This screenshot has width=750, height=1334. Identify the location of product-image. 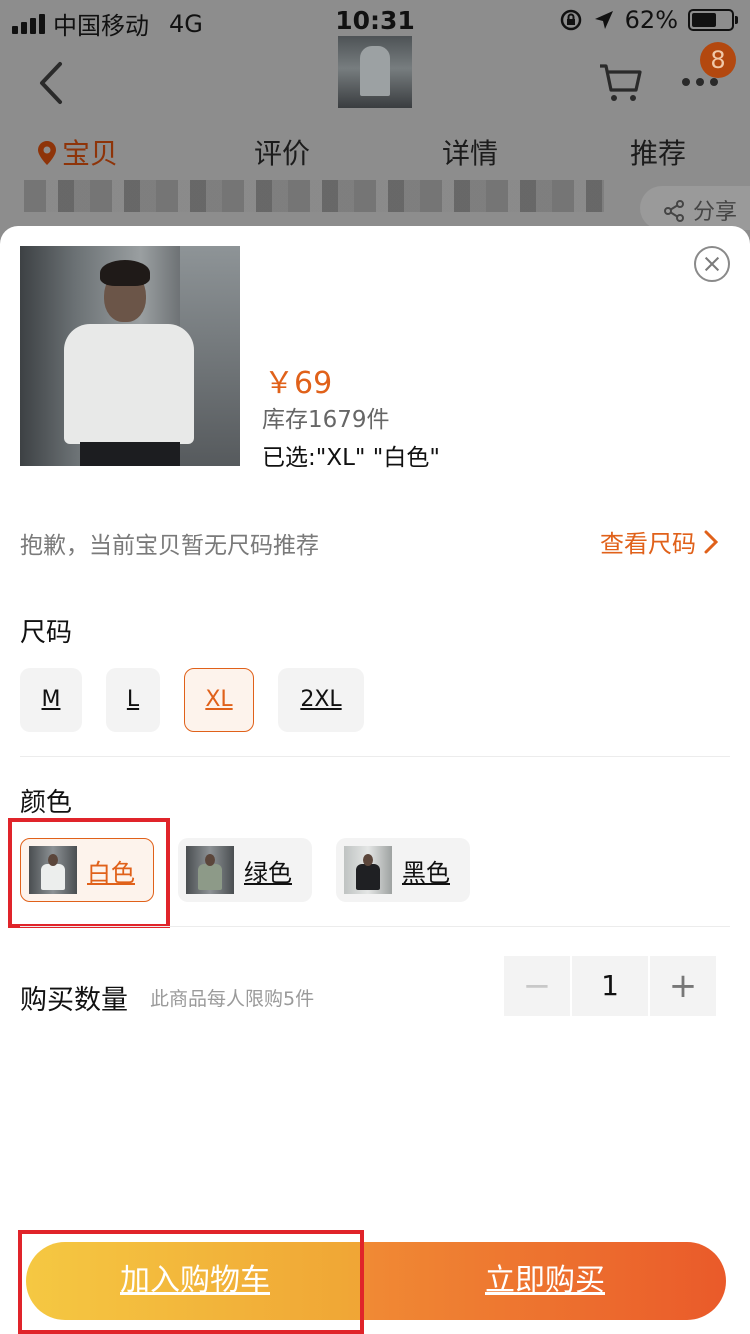
(130, 356).